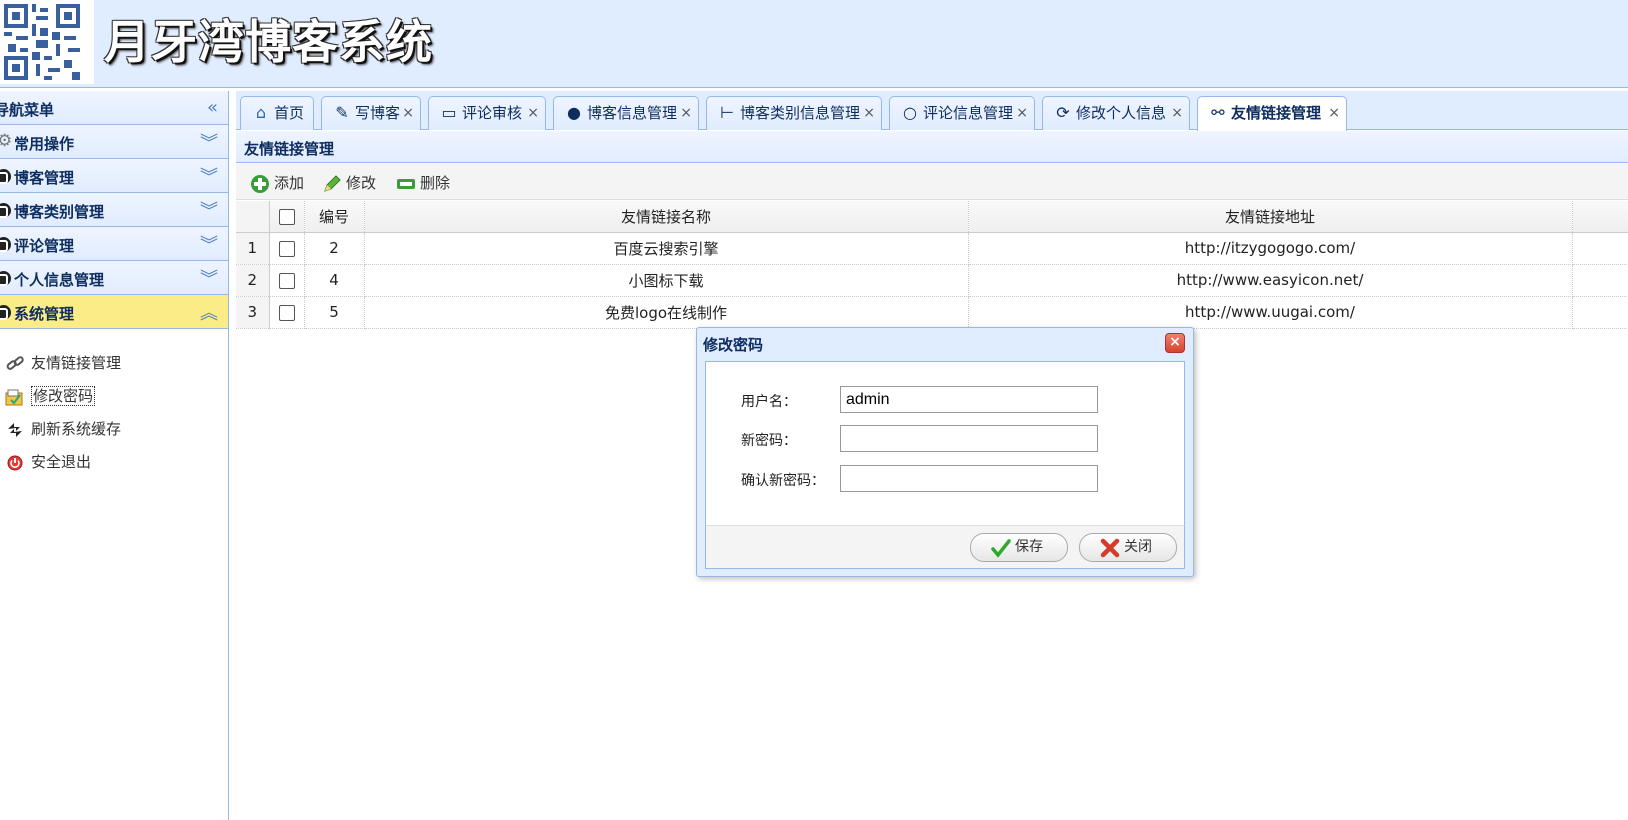 This screenshot has height=820, width=1628. Describe the element at coordinates (44, 246) in the screenshot. I see `accordion-label: 评论管理` at that location.